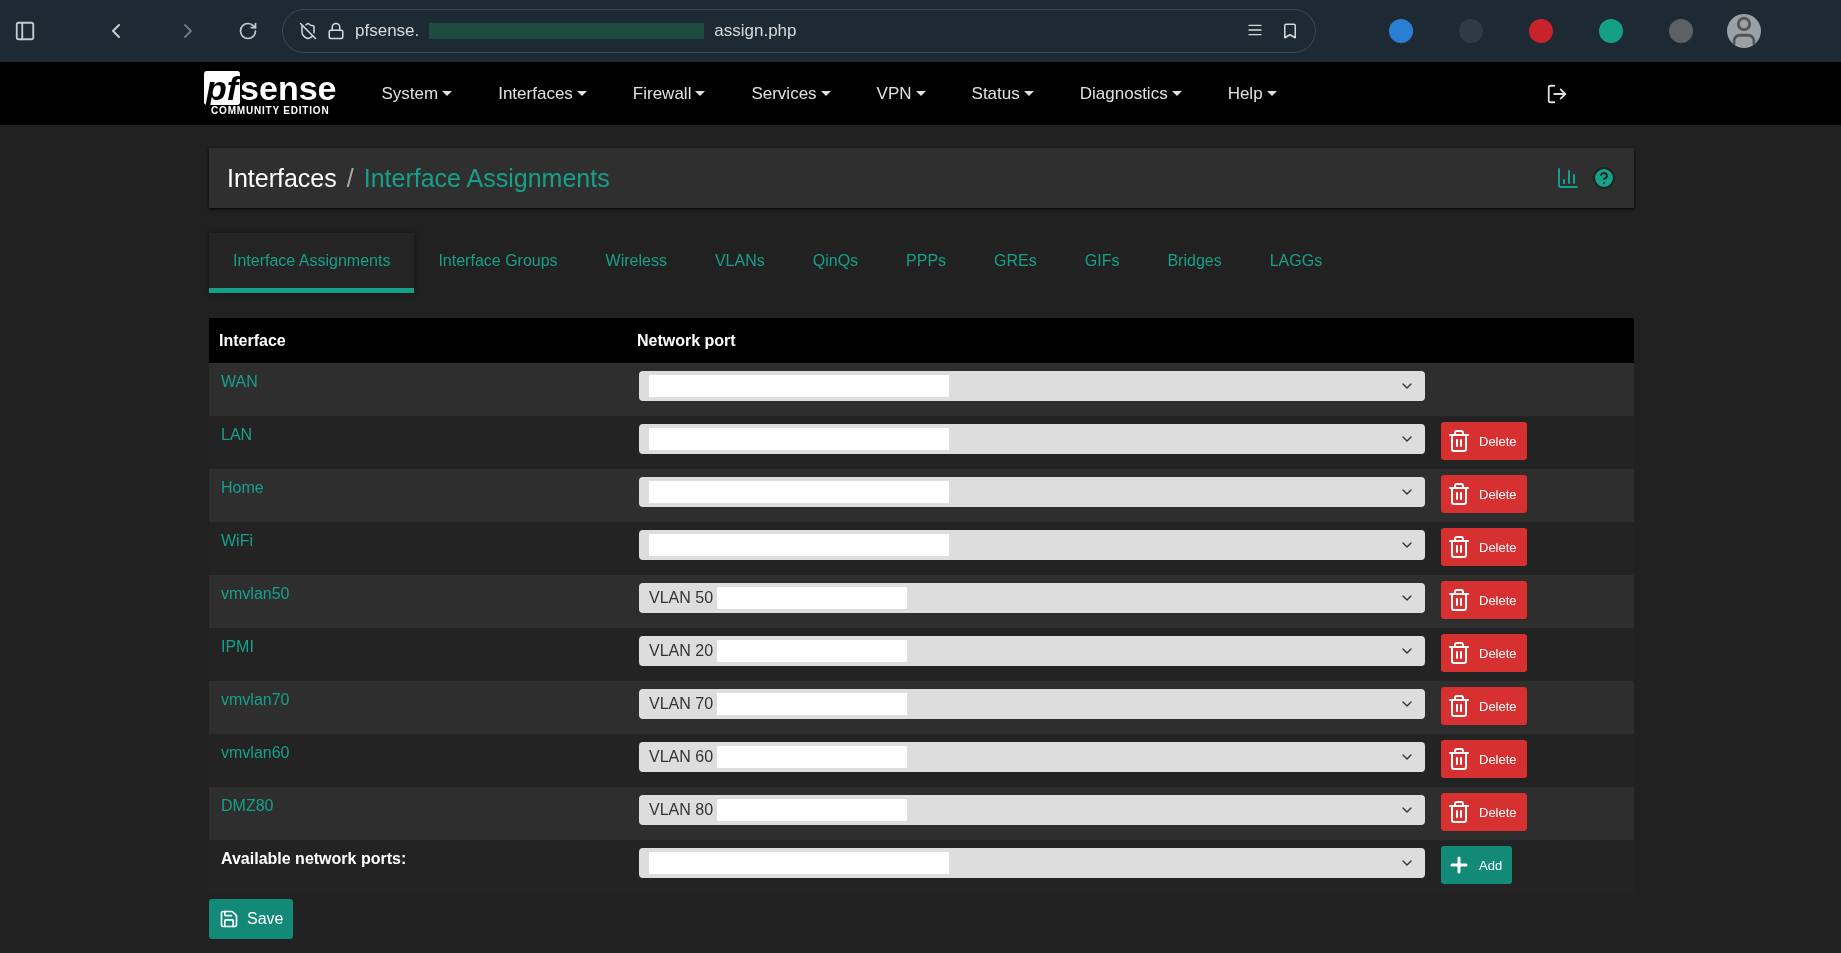 The height and width of the screenshot is (953, 1841). I want to click on breadcrumb-link: Interfaces, so click(282, 178).